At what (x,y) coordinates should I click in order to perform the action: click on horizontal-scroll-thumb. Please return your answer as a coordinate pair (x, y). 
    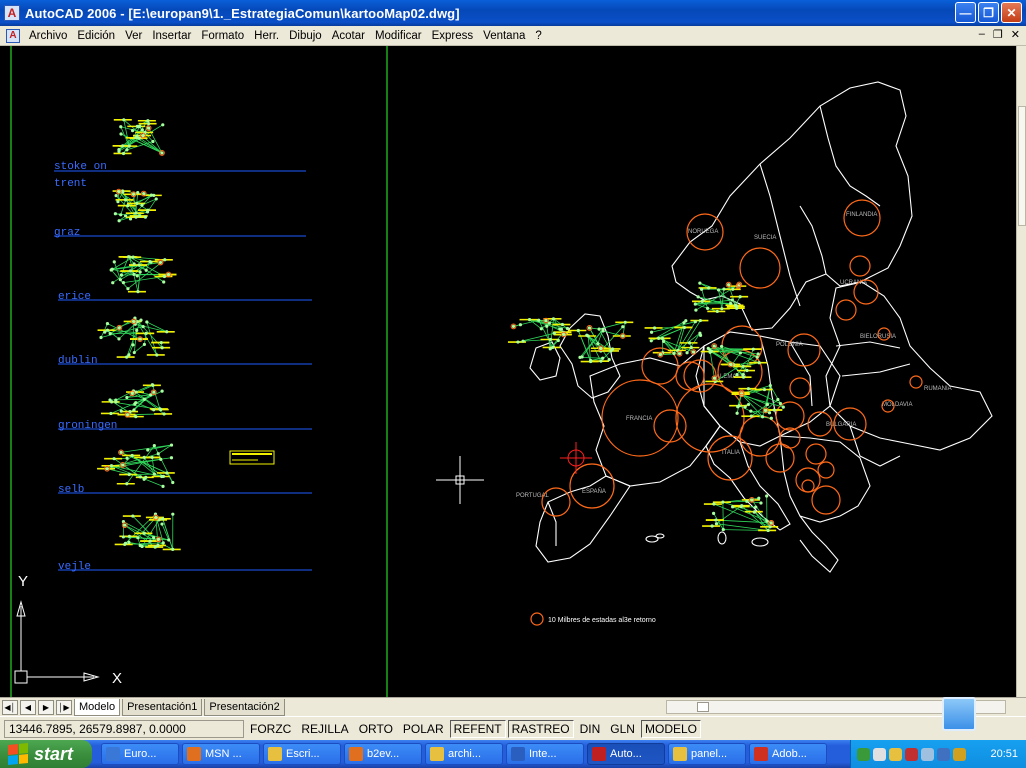
    Looking at the image, I should click on (703, 707).